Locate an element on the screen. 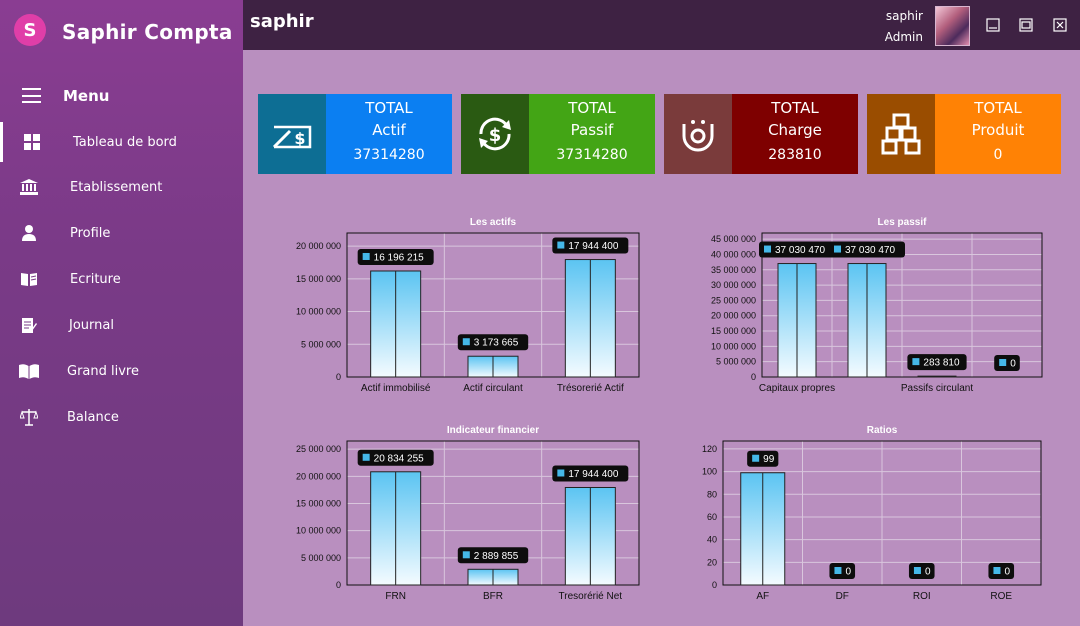 This screenshot has height=626, width=1080. y-tick-label: 100 is located at coordinates (709, 472).